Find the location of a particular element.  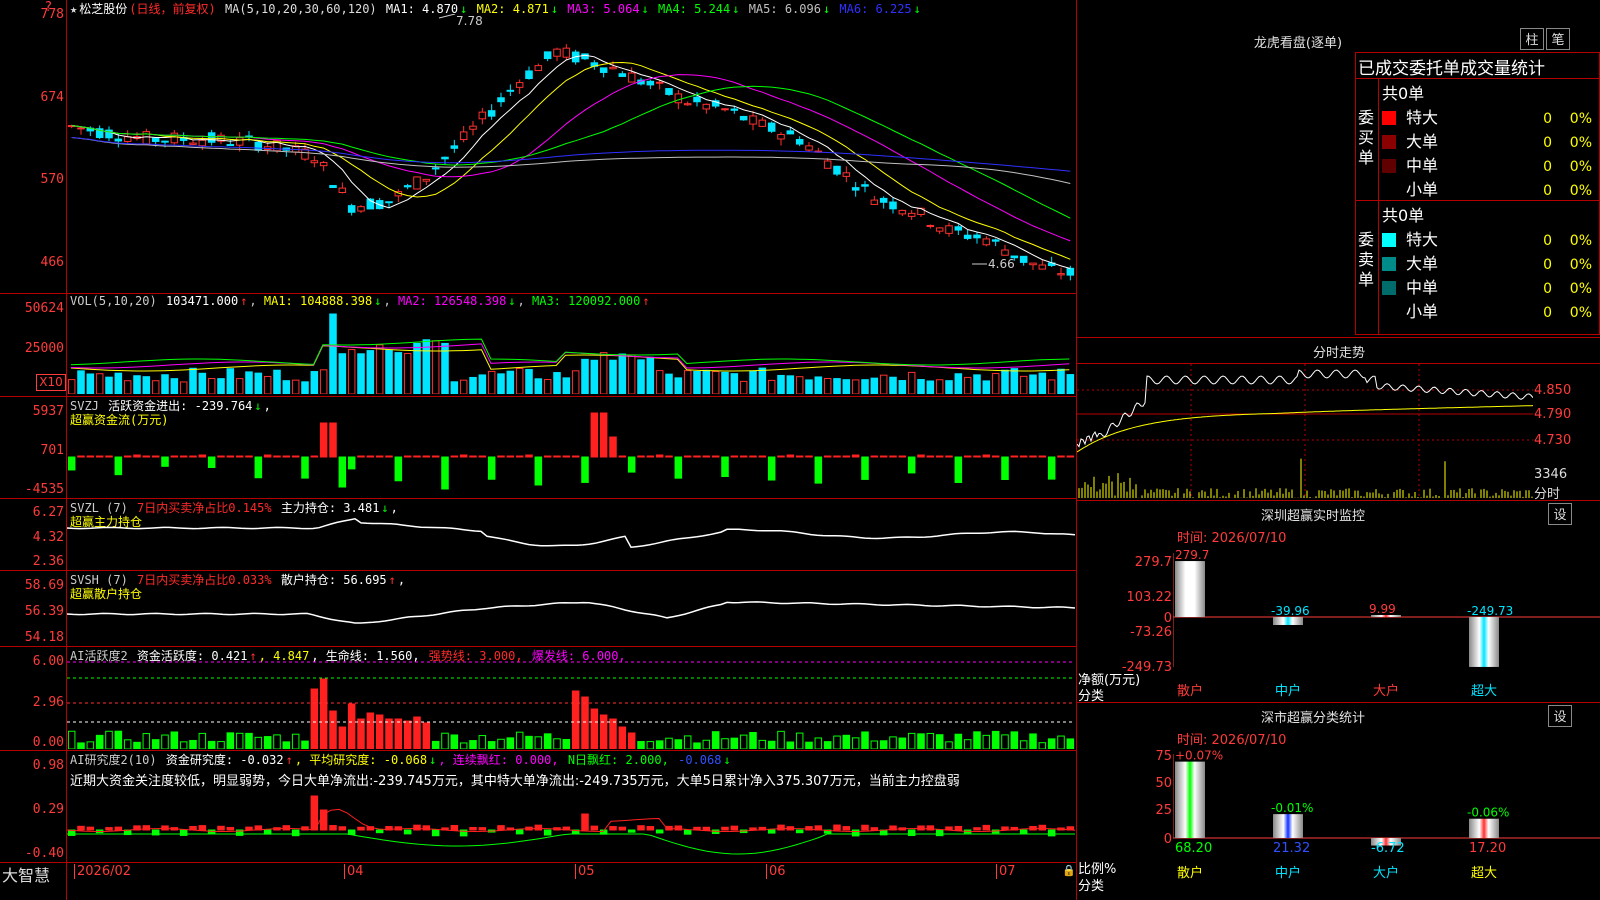

price-tick: 466 is located at coordinates (52, 262).